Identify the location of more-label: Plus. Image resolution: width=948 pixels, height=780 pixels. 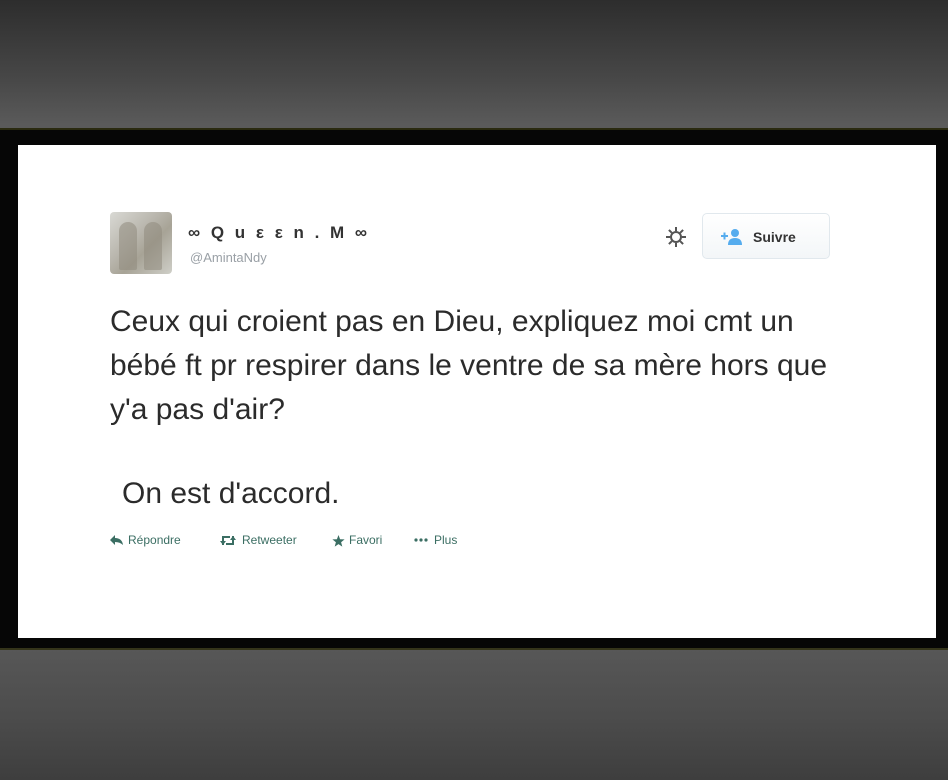
(446, 540).